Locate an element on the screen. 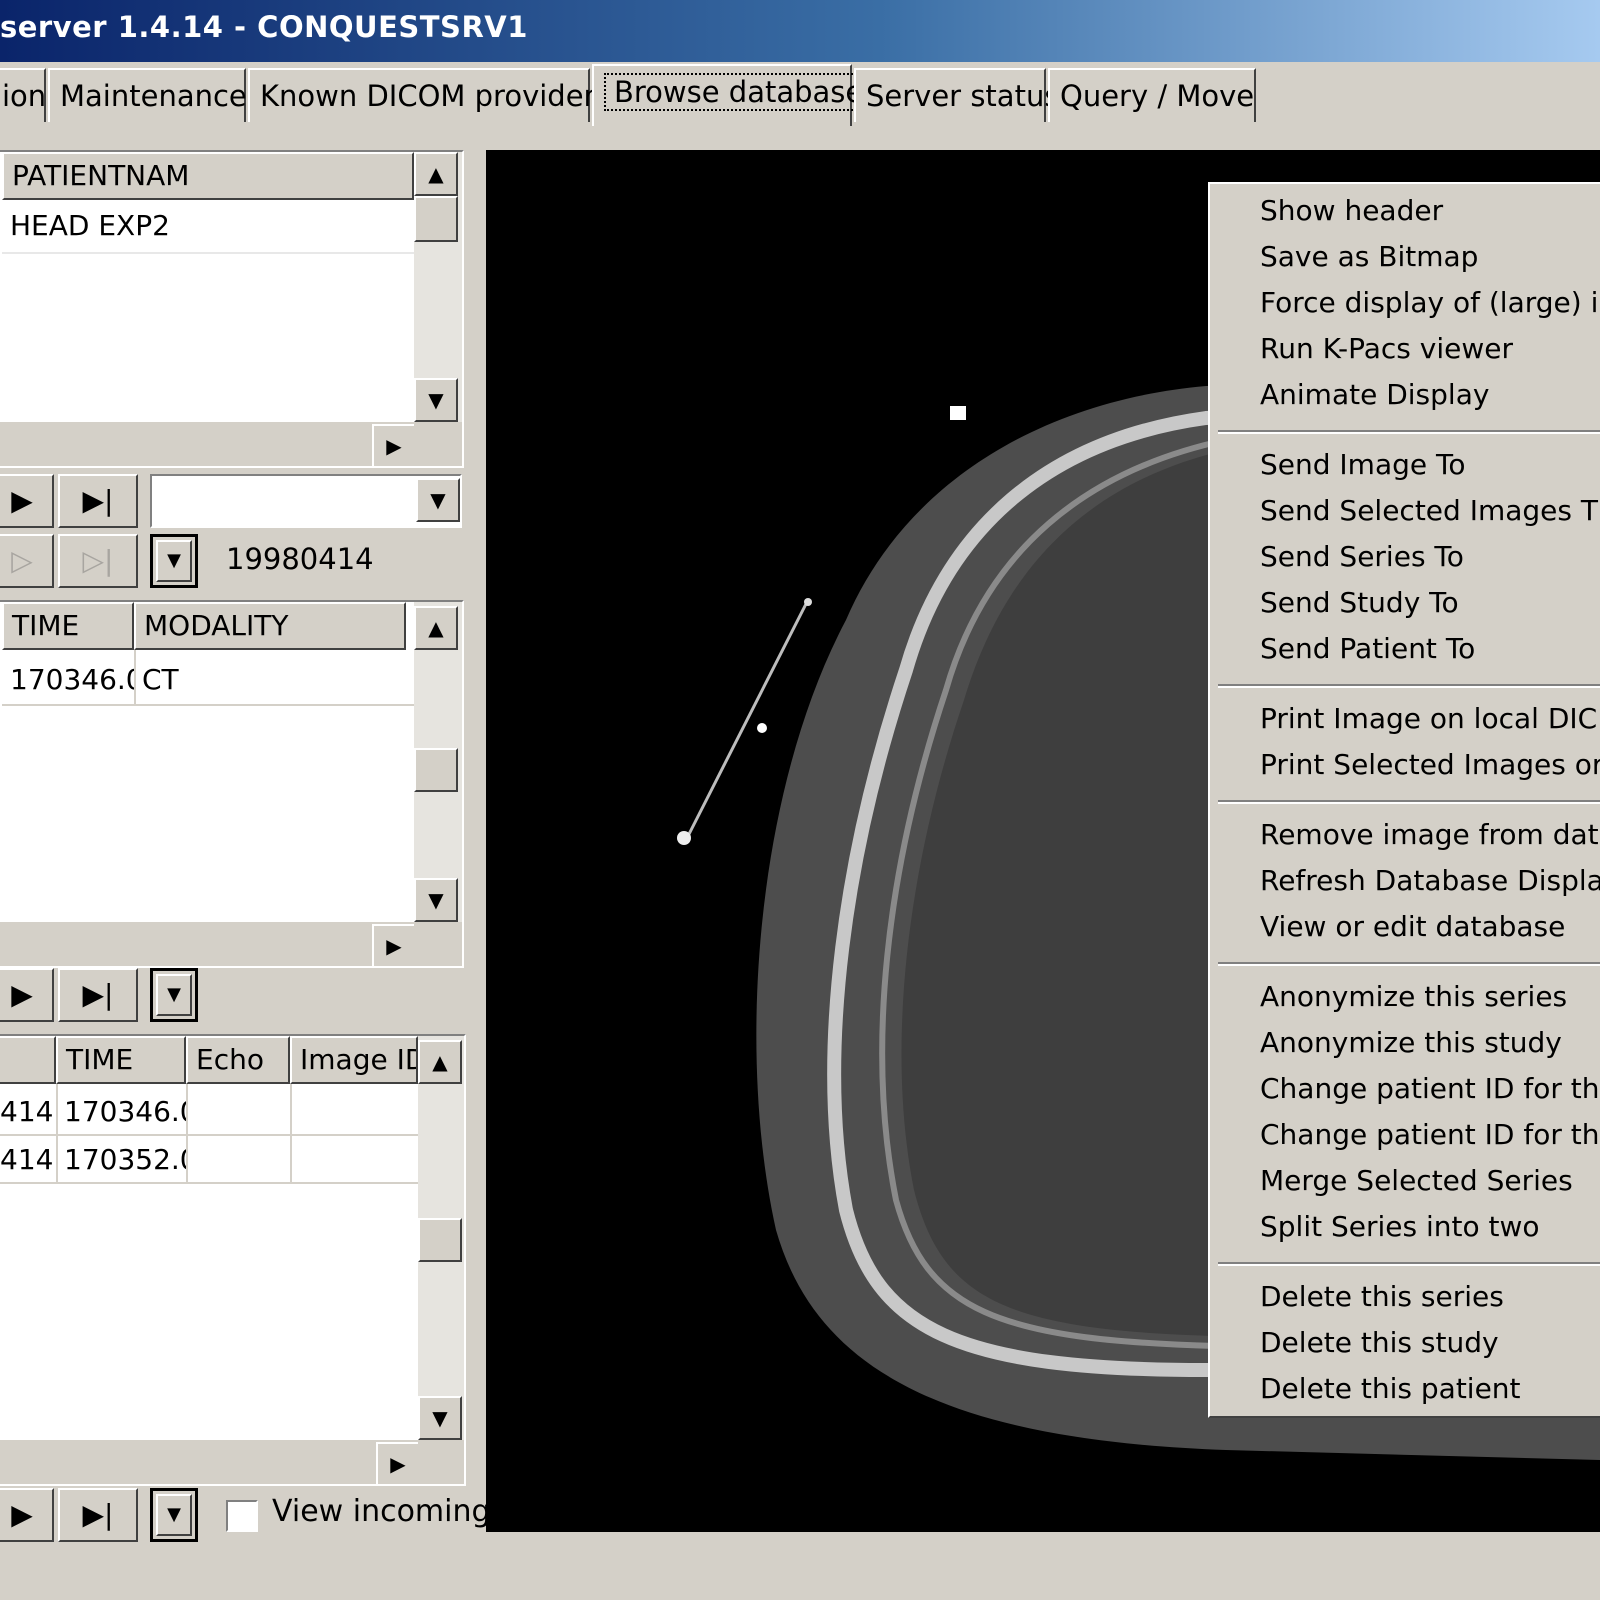  menu-item: Send Image To is located at coordinates (1363, 464).